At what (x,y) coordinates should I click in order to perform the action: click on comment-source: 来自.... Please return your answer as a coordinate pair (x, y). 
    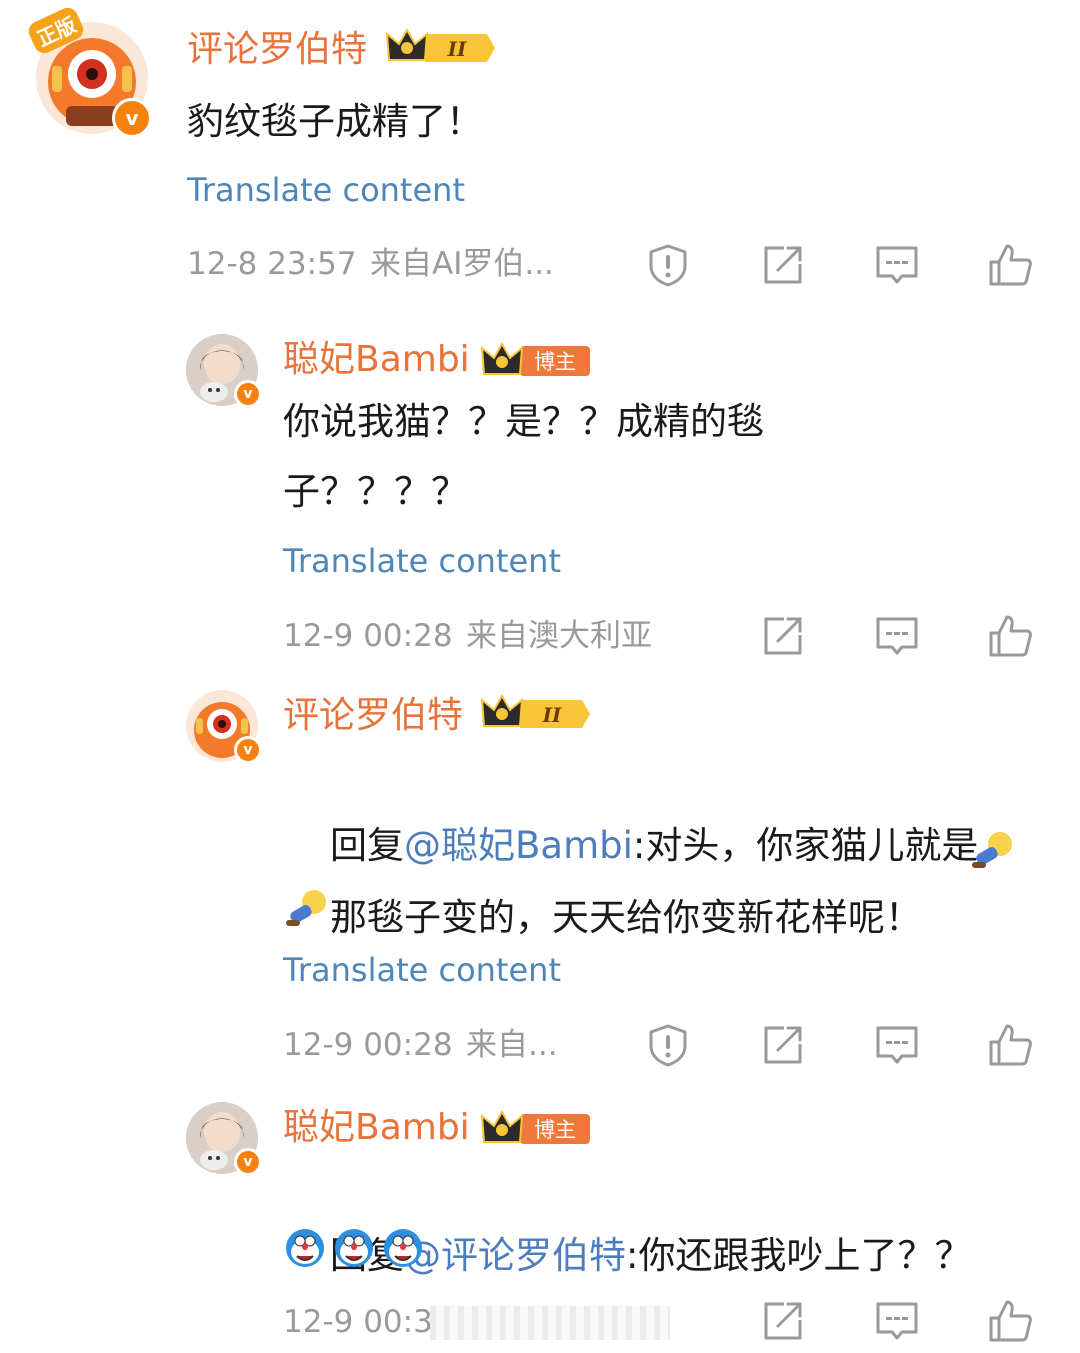
    Looking at the image, I should click on (512, 1045).